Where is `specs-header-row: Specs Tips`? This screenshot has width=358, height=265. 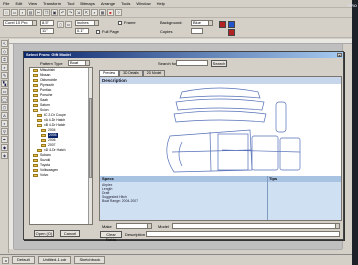
specs-header-row: Specs Tips is located at coordinates (220, 179).